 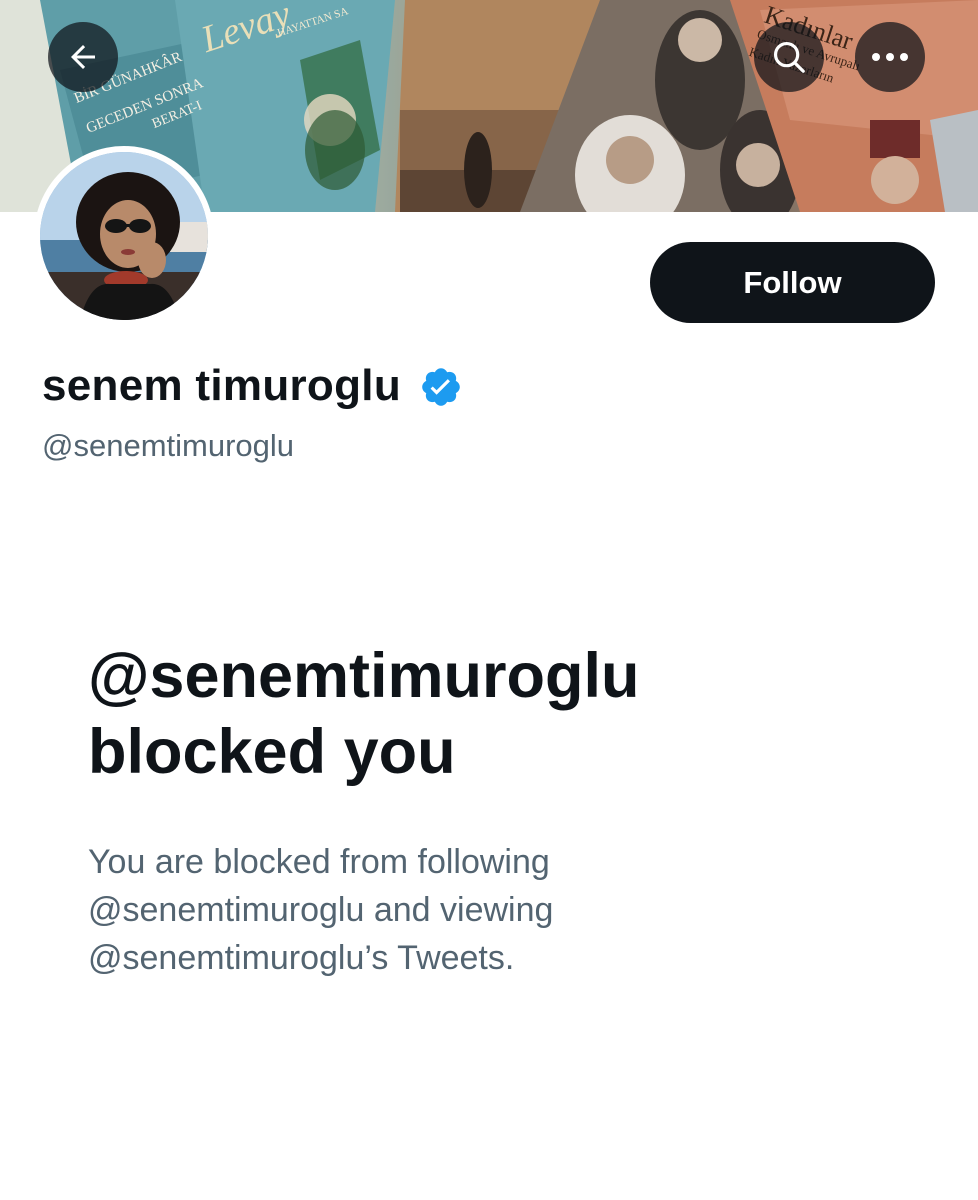 I want to click on blocked-heading-line: blocked you, so click(x=272, y=752).